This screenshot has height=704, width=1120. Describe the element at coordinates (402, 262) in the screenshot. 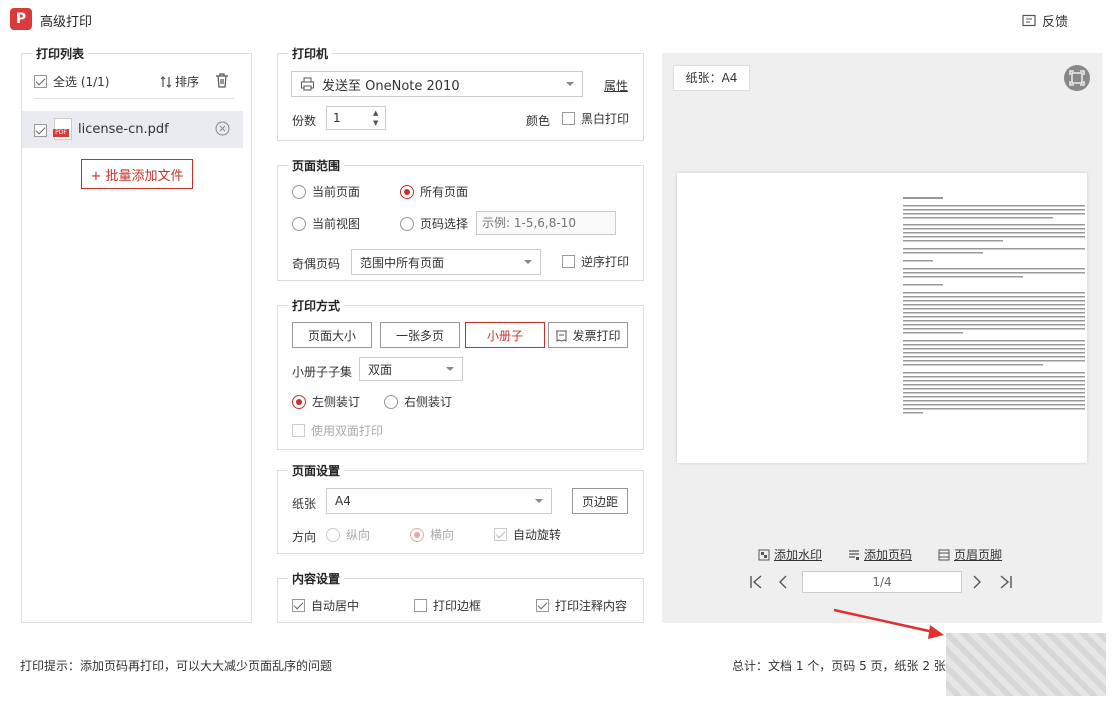

I see `odd-even-value: 范围中所有页面` at that location.